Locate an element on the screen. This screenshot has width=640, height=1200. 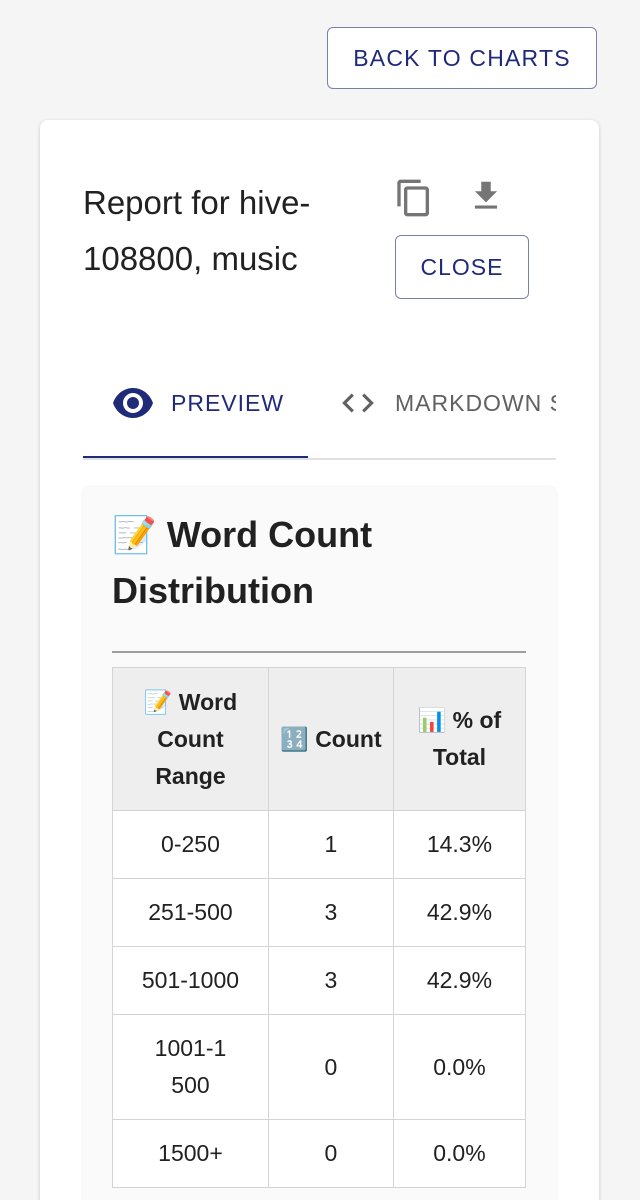
active-tab-indicator is located at coordinates (195, 457).